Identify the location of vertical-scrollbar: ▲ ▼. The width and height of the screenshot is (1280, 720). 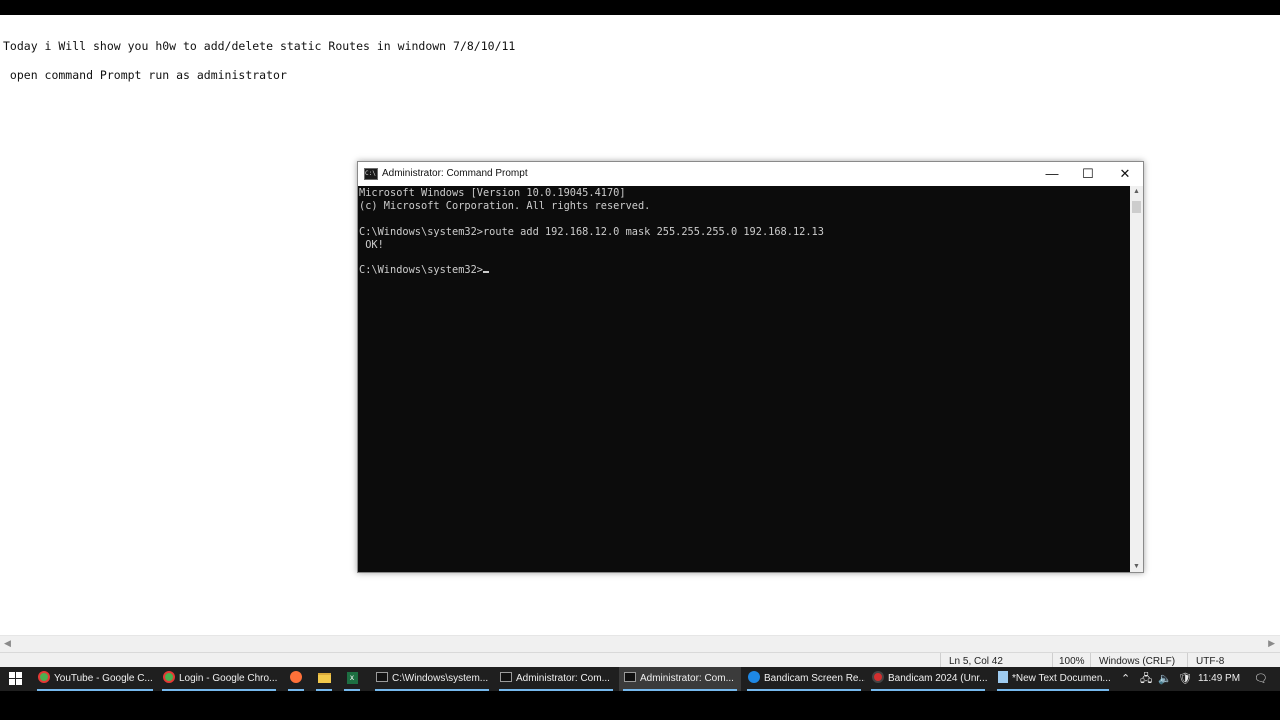
(1136, 379).